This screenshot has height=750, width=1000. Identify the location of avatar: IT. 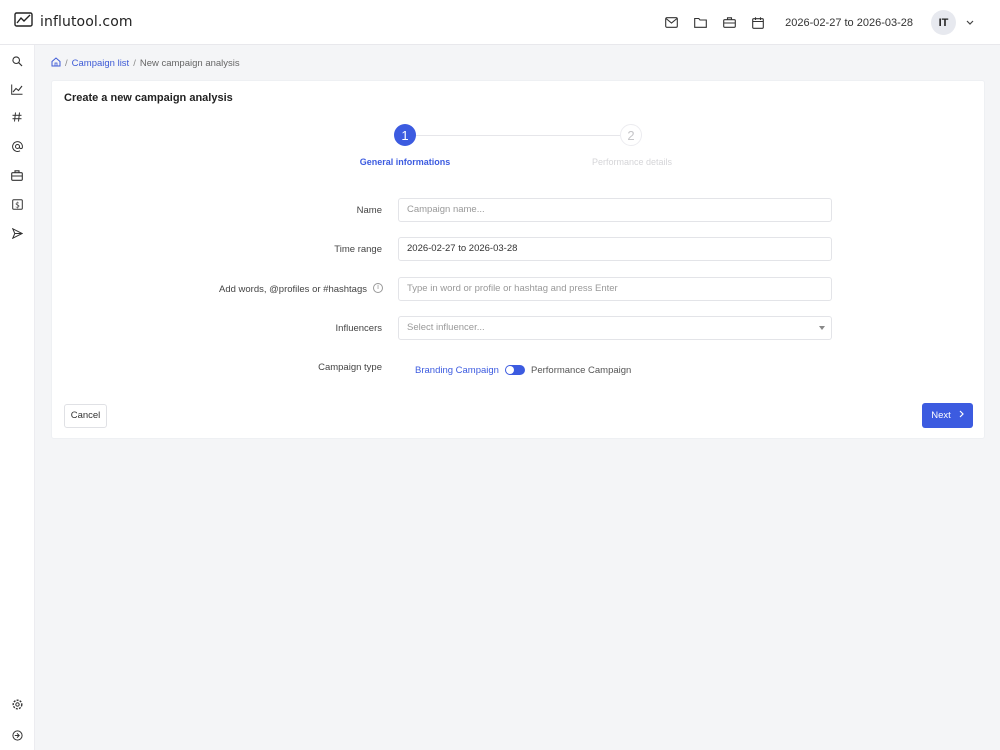
(943, 22).